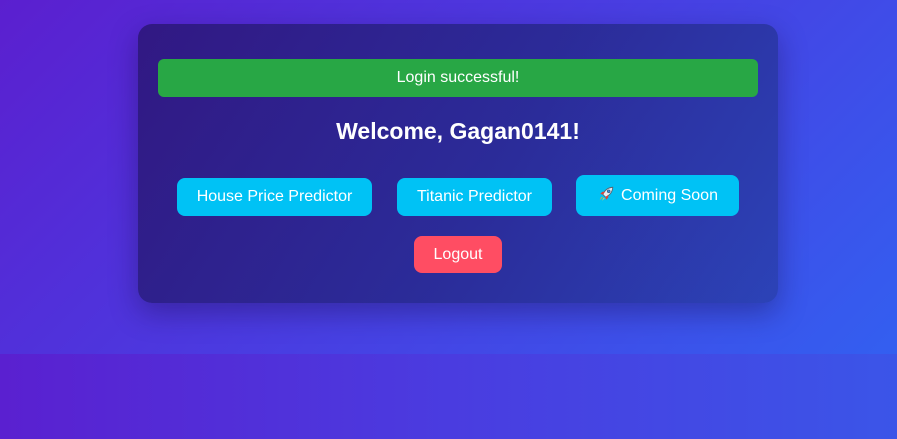  I want to click on logout-button: Logout, so click(458, 254).